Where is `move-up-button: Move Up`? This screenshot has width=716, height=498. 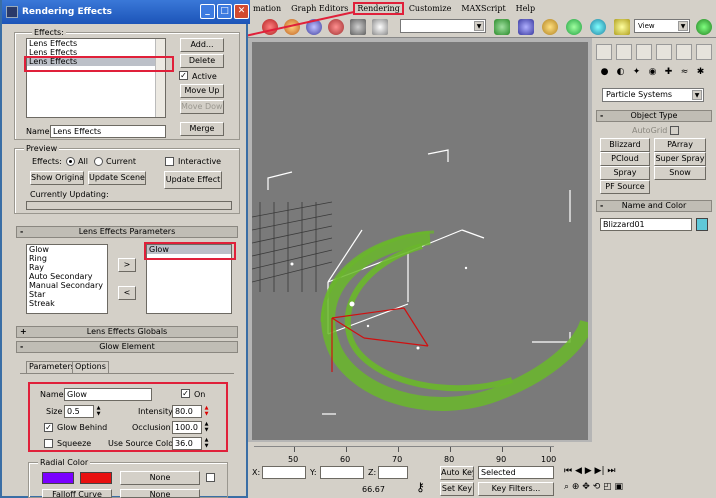
move-up-button: Move Up is located at coordinates (202, 91).